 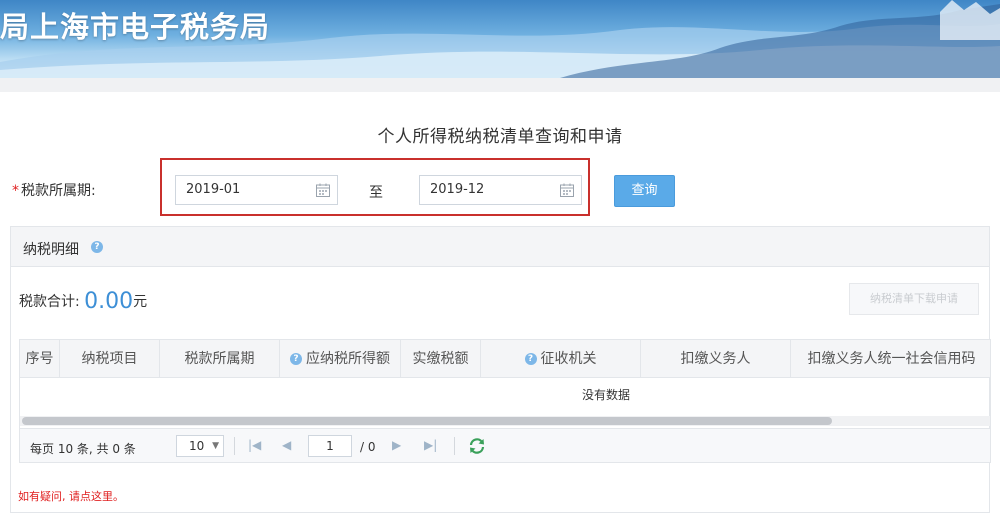 What do you see at coordinates (135, 27) in the screenshot?
I see `site-title: 局上海市电子税务局` at bounding box center [135, 27].